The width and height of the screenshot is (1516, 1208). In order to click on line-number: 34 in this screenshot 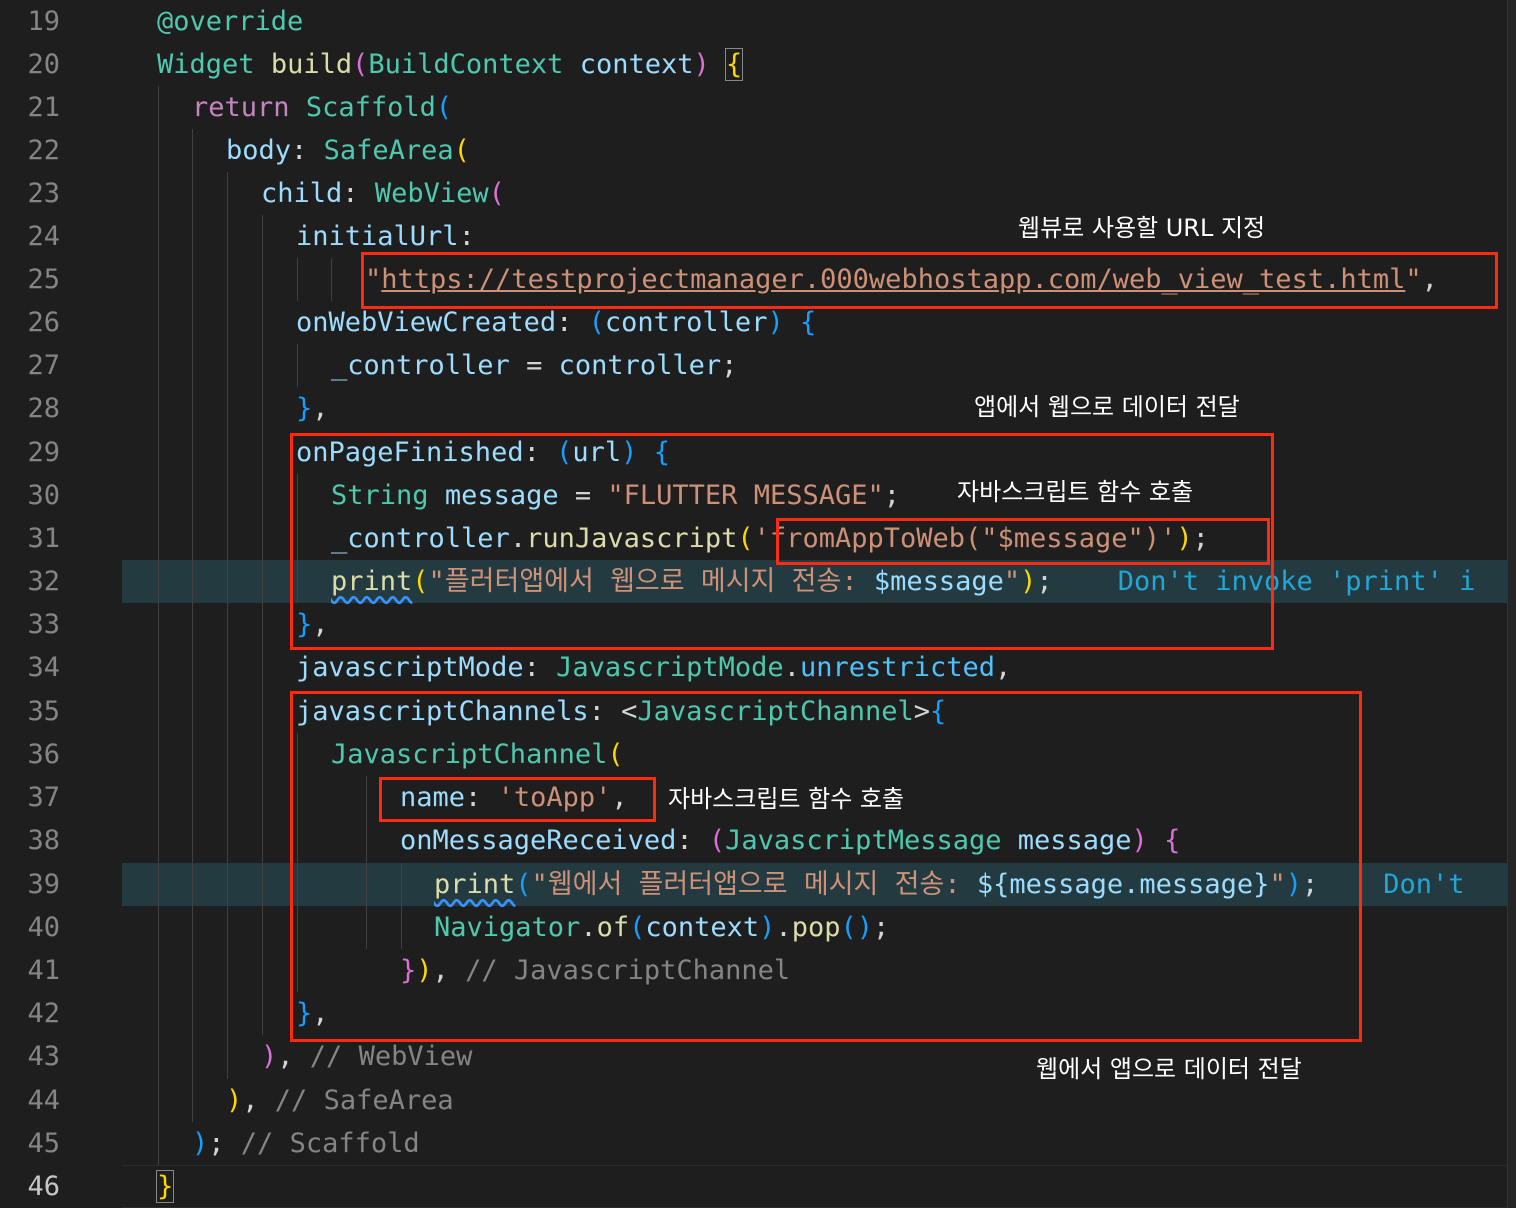, I will do `click(43, 667)`.